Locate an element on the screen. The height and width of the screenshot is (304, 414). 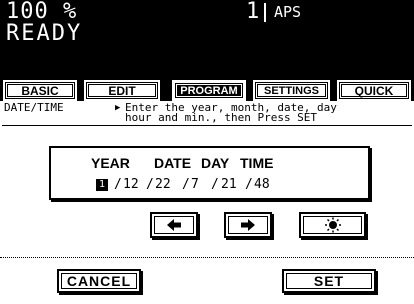
tab-program: PROGRAM is located at coordinates (209, 90).